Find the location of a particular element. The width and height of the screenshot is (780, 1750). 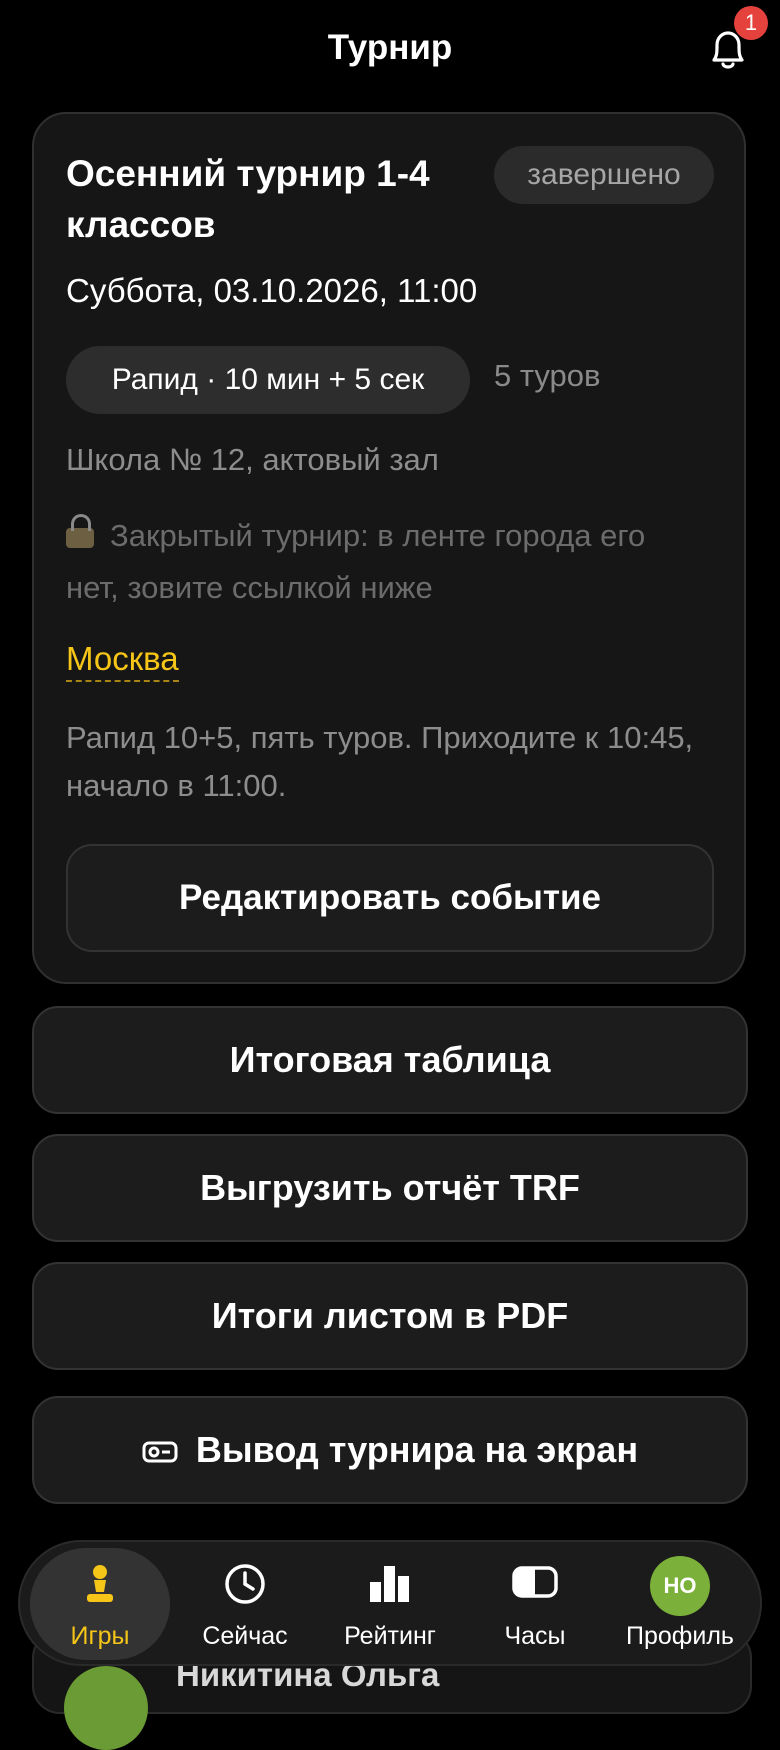

tab-games: Игры is located at coordinates (100, 1604).